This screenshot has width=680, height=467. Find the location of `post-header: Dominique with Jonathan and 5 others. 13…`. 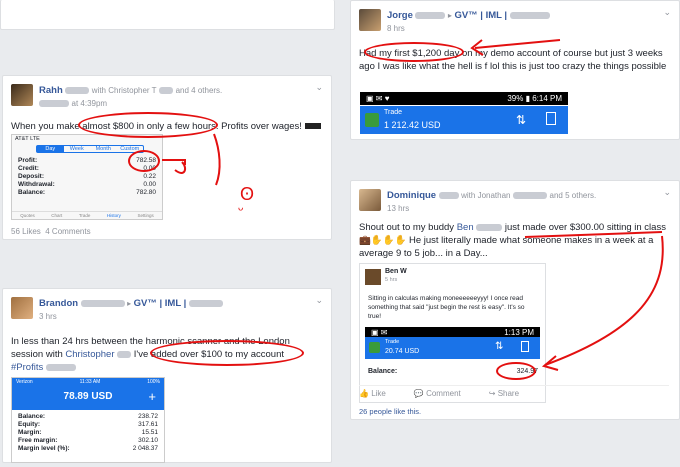

post-header: Dominique with Jonathan and 5 others. 13… is located at coordinates (477, 202).